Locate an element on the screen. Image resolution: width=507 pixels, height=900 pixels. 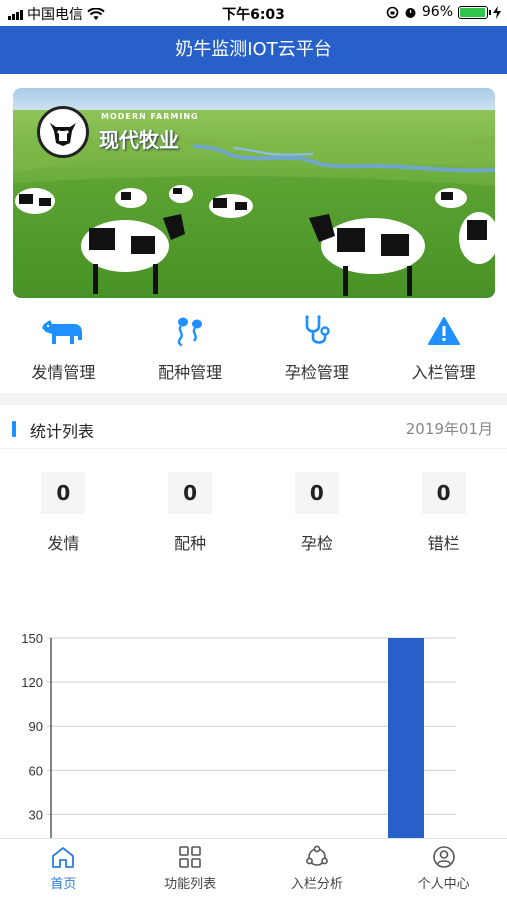
brand-logo is located at coordinates (63, 132).